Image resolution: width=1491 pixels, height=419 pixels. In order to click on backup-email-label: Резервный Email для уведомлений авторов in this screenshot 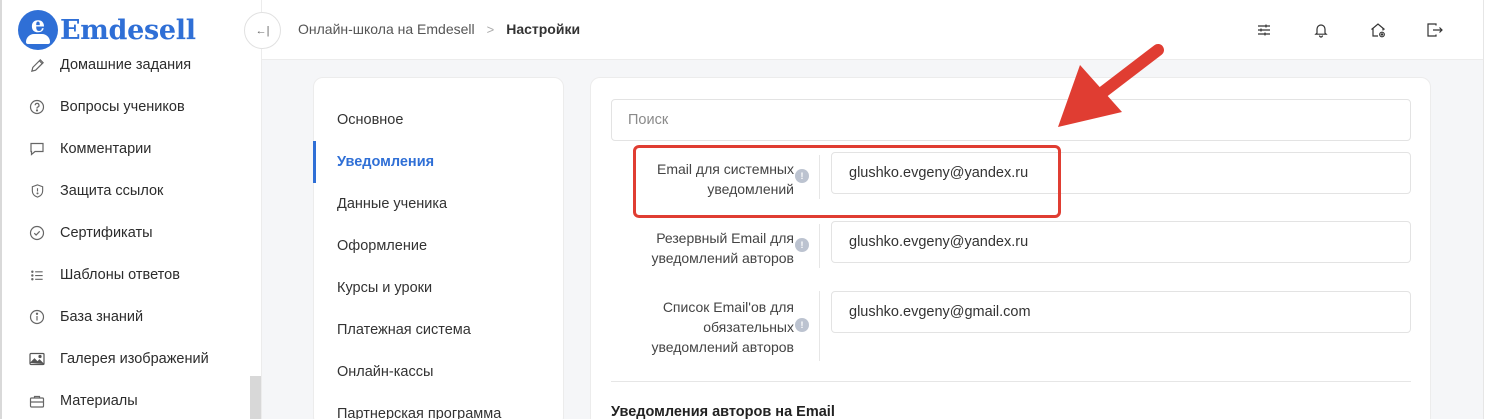, I will do `click(722, 248)`.